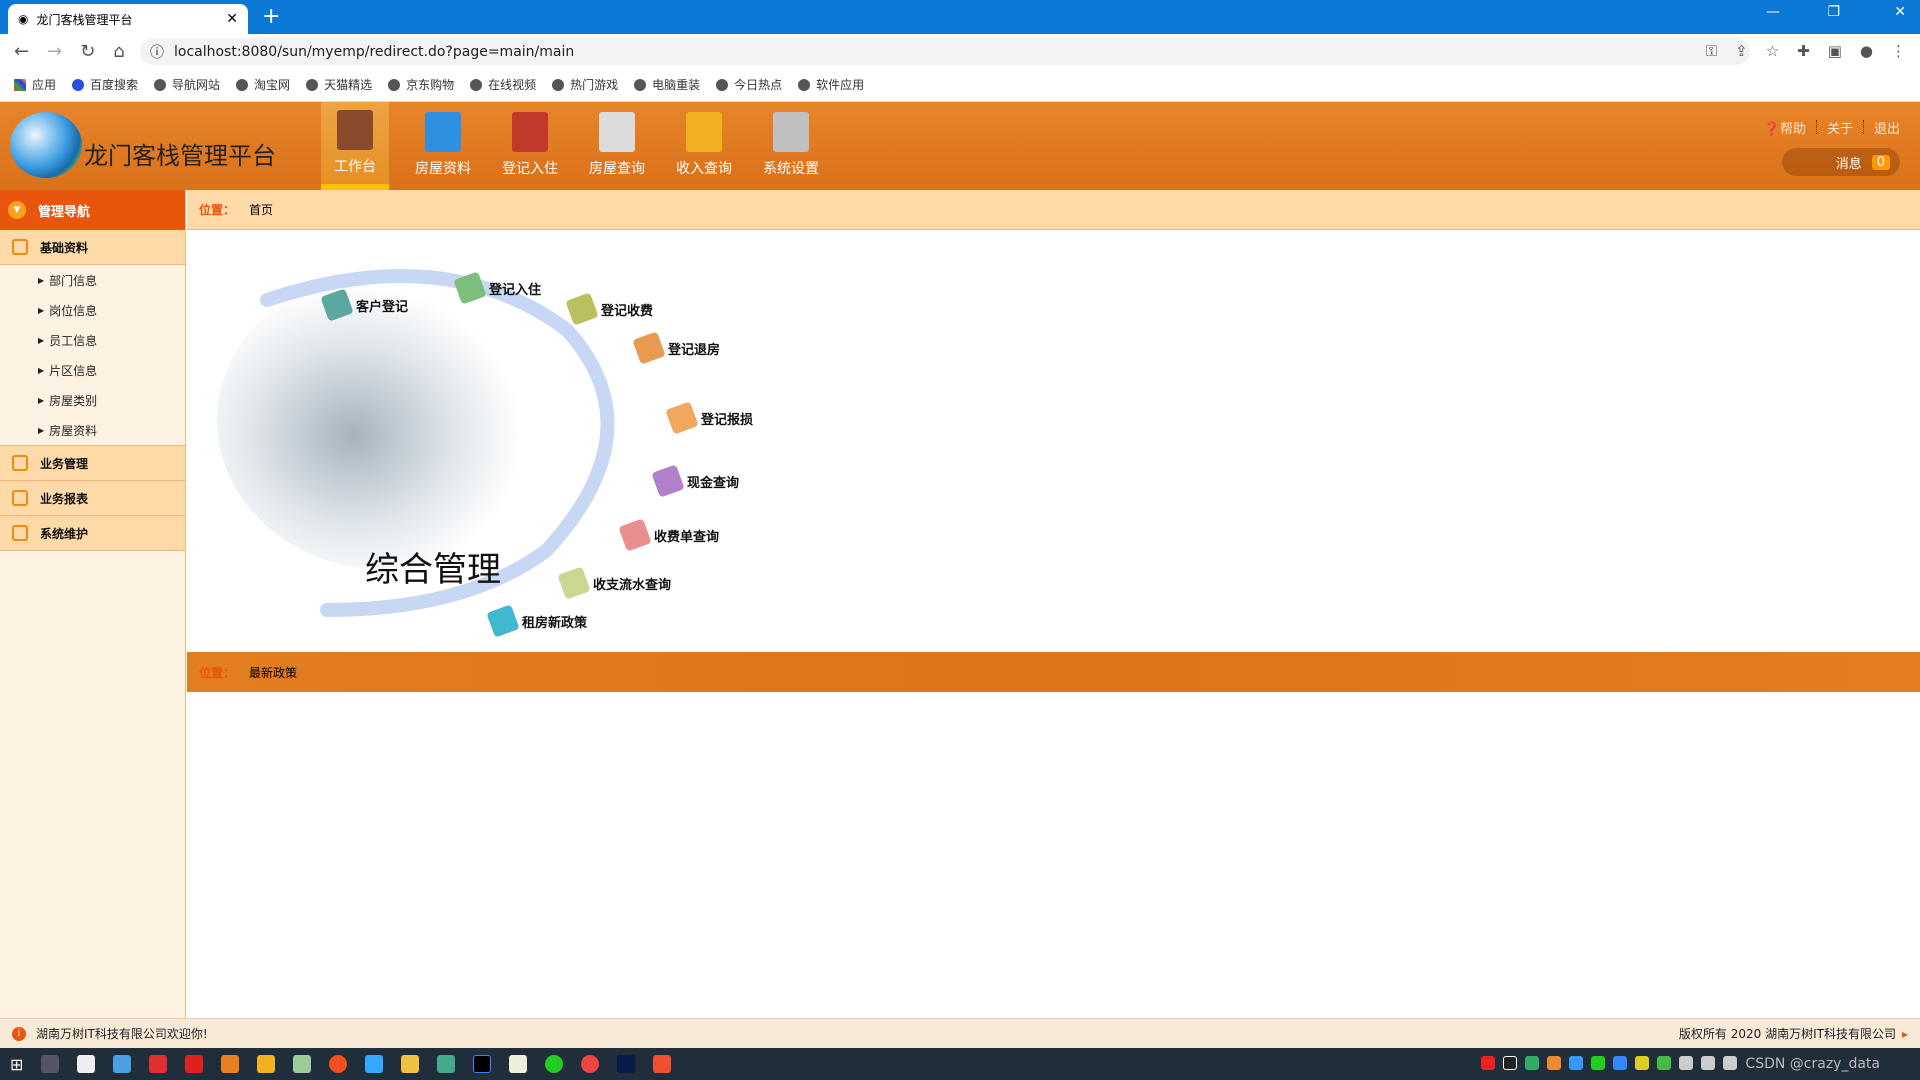 Image resolution: width=1920 pixels, height=1080 pixels. What do you see at coordinates (668, 535) in the screenshot?
I see `diagram-item: 收费单查询` at bounding box center [668, 535].